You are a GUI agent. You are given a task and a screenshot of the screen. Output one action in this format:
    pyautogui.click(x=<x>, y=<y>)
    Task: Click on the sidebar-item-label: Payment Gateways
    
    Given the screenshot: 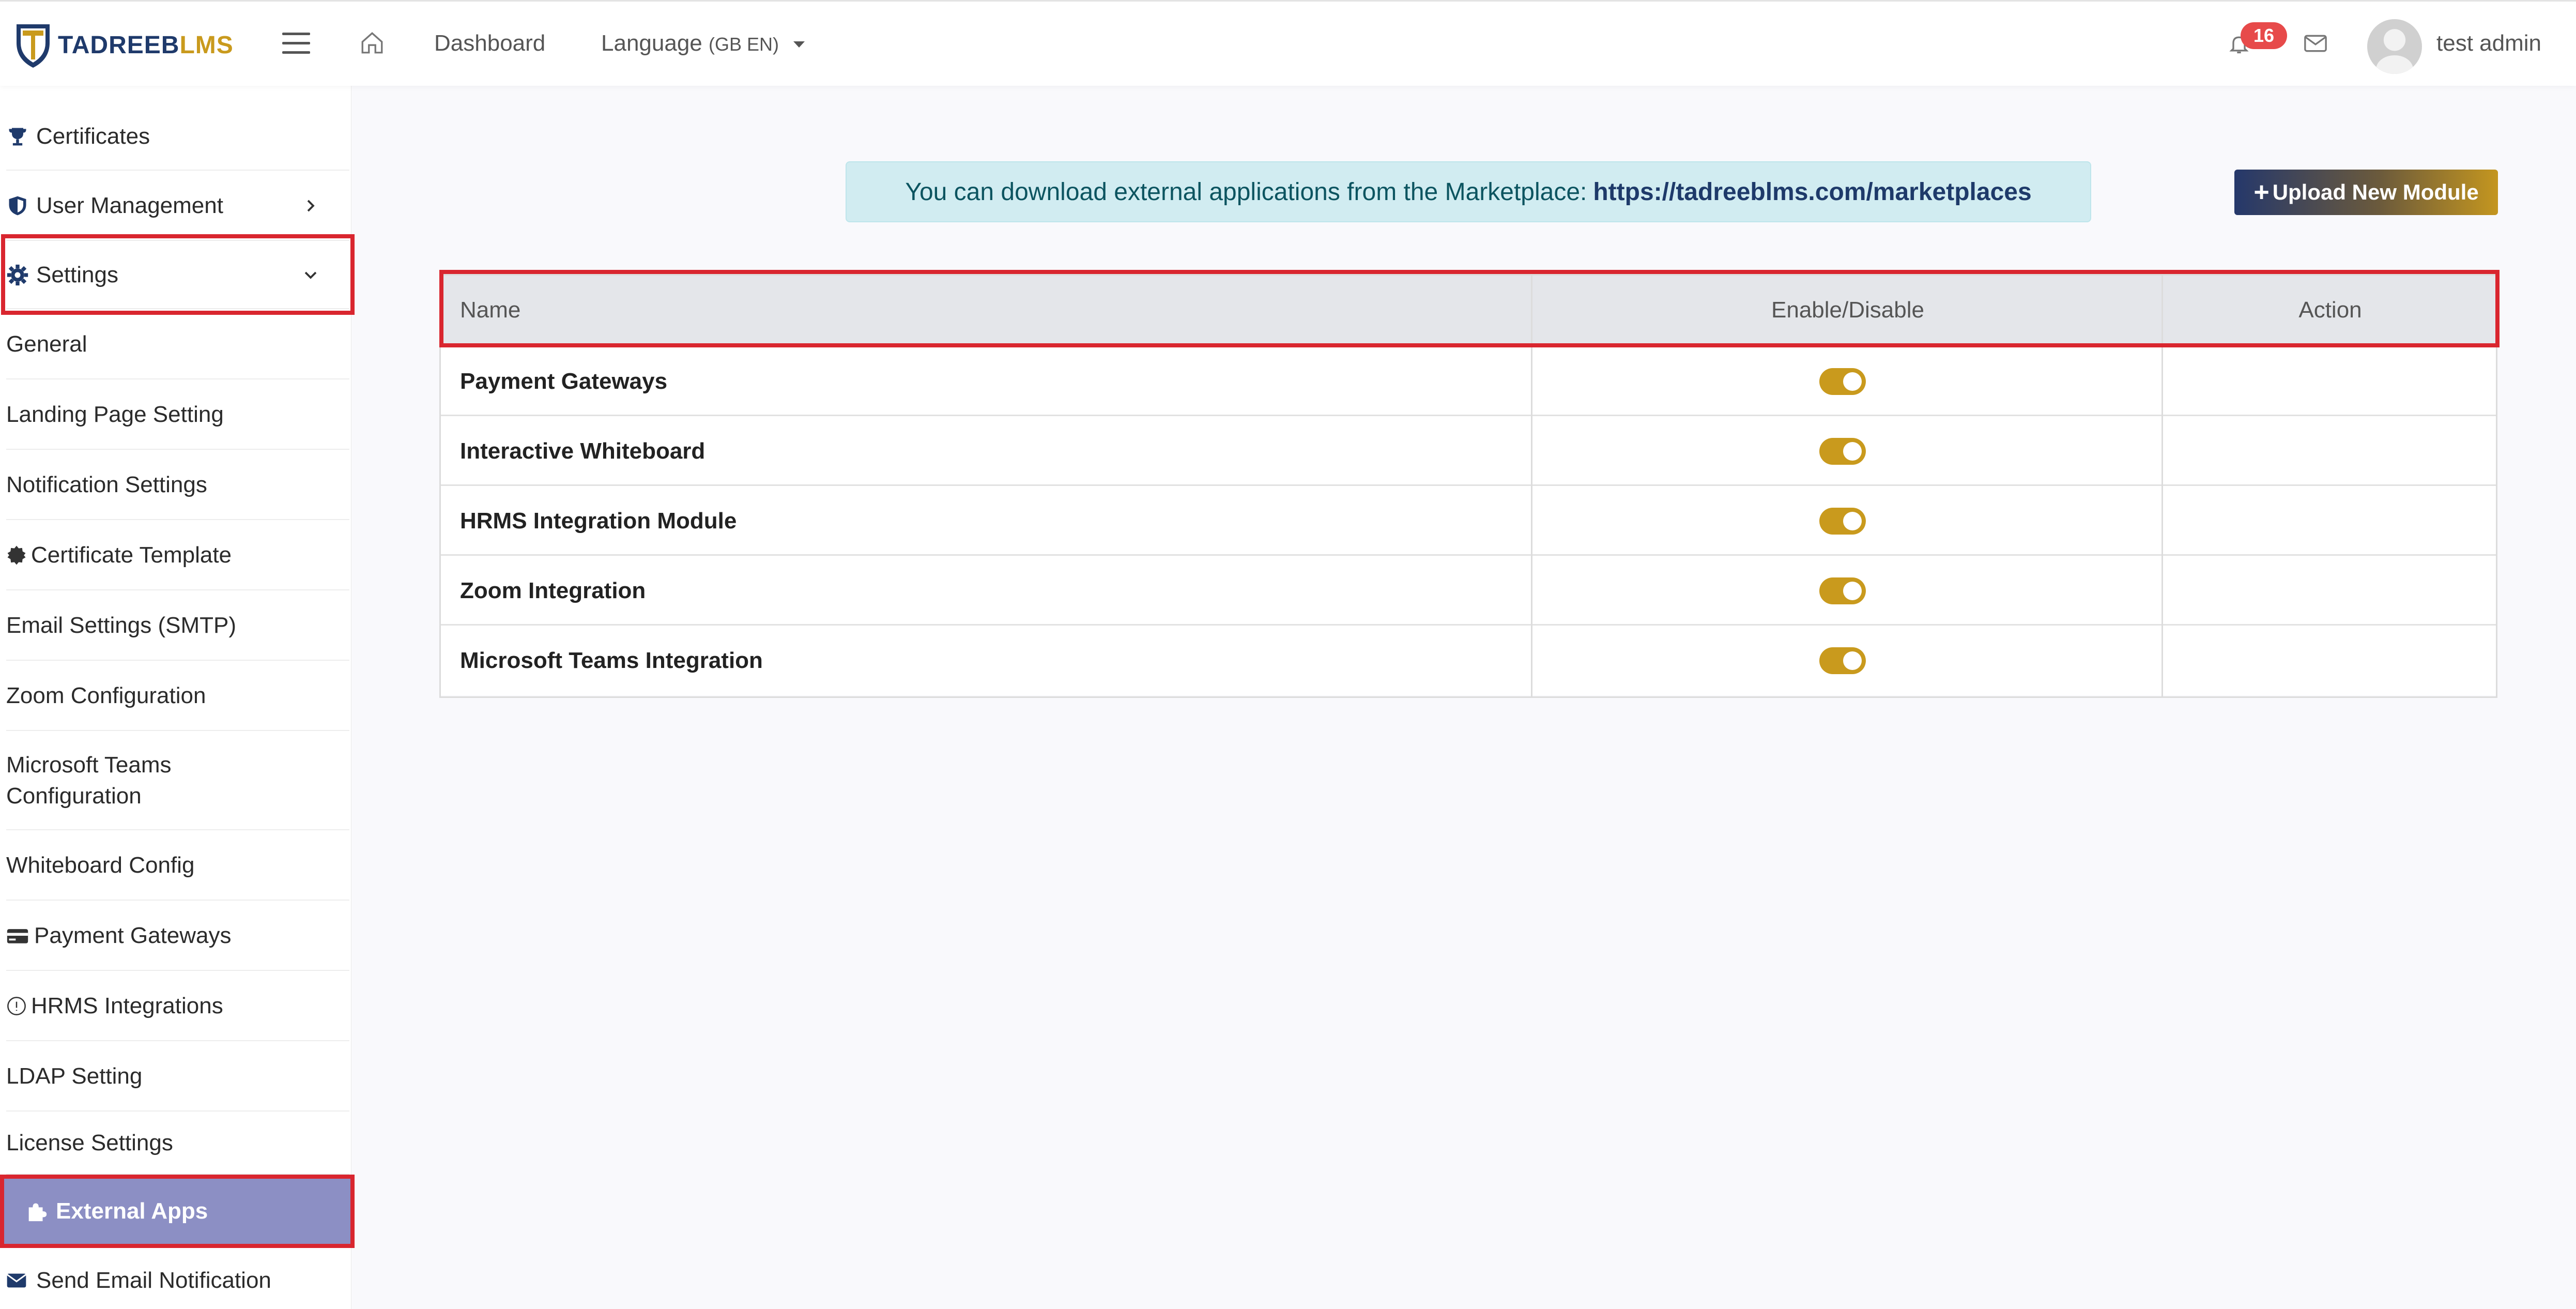 What is the action you would take?
    pyautogui.click(x=133, y=936)
    